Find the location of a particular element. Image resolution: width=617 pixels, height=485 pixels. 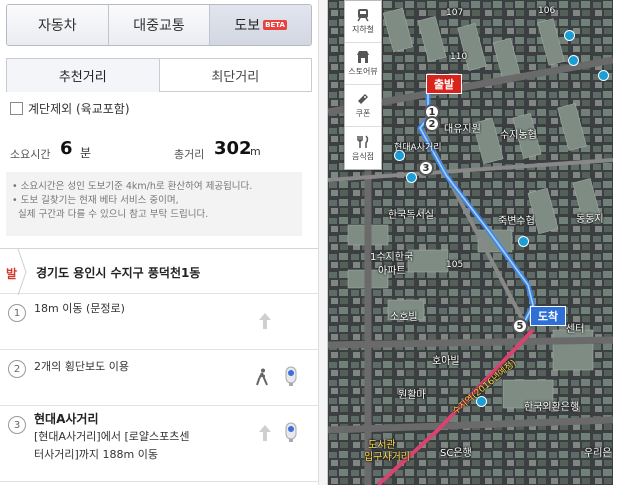

distance-label: 총거리 is located at coordinates (189, 154).